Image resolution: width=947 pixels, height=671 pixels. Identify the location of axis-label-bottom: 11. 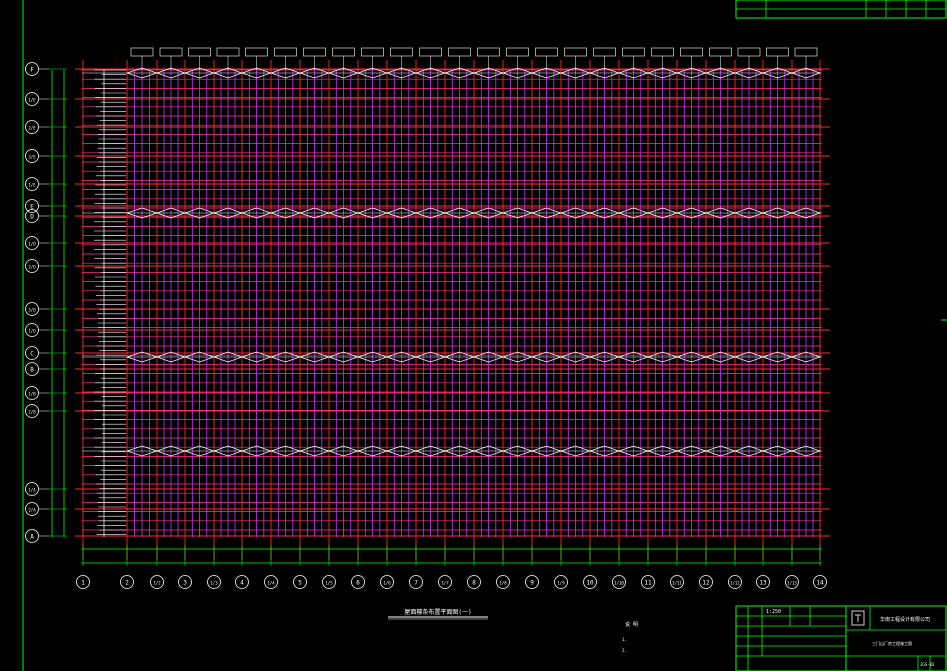
(648, 583).